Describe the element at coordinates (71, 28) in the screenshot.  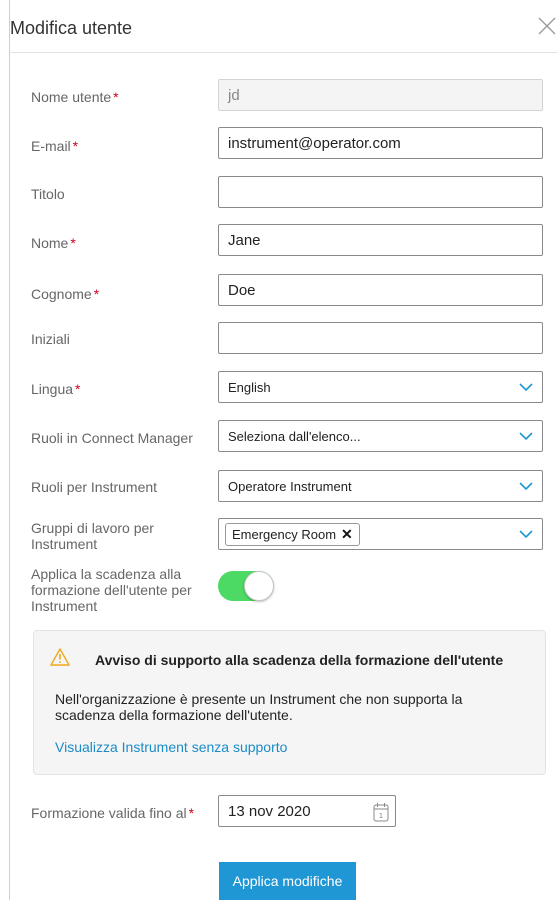
I see `dialog-title: Modifica utente` at that location.